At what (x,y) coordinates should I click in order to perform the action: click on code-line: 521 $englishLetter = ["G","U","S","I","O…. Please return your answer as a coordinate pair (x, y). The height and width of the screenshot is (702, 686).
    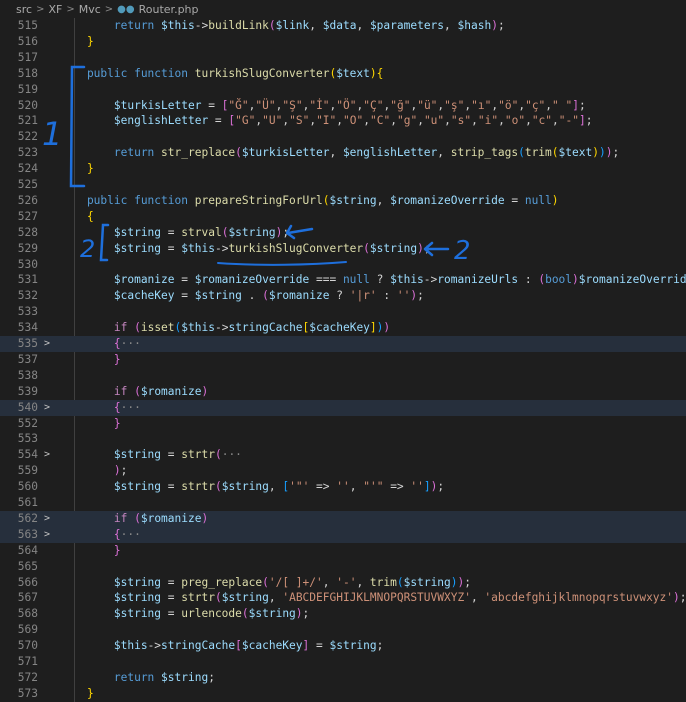
    Looking at the image, I should click on (343, 121).